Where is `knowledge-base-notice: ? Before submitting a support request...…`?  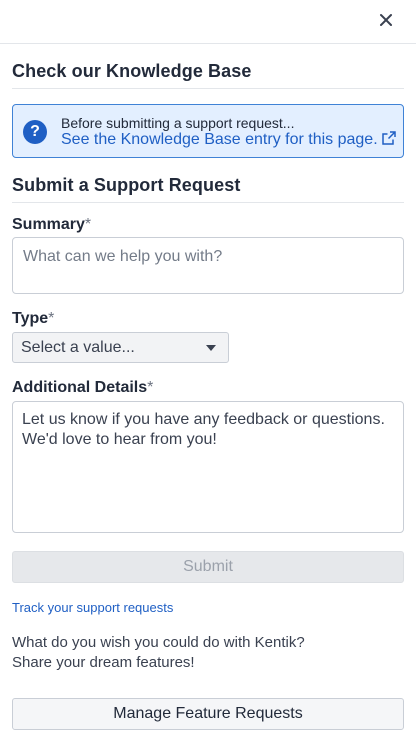 knowledge-base-notice: ? Before submitting a support request...… is located at coordinates (208, 131).